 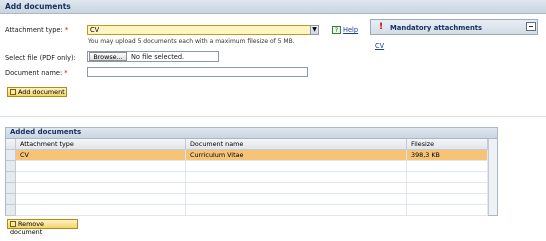 I want to click on added-documents-title: Added documents, so click(x=46, y=132).